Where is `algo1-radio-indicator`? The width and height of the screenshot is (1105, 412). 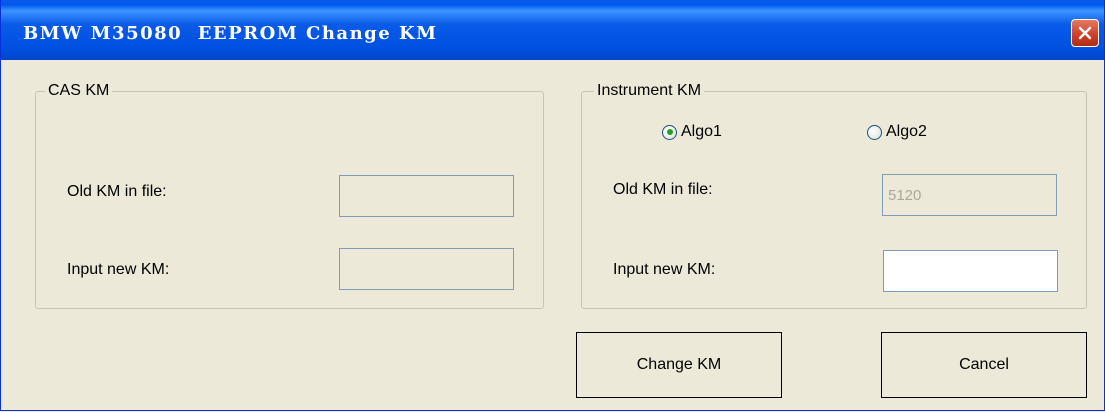 algo1-radio-indicator is located at coordinates (669, 132).